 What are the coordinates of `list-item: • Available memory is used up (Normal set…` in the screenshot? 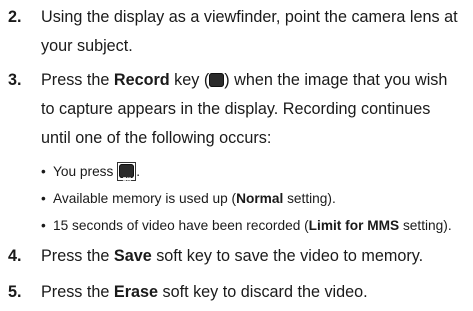 It's located at (188, 198).